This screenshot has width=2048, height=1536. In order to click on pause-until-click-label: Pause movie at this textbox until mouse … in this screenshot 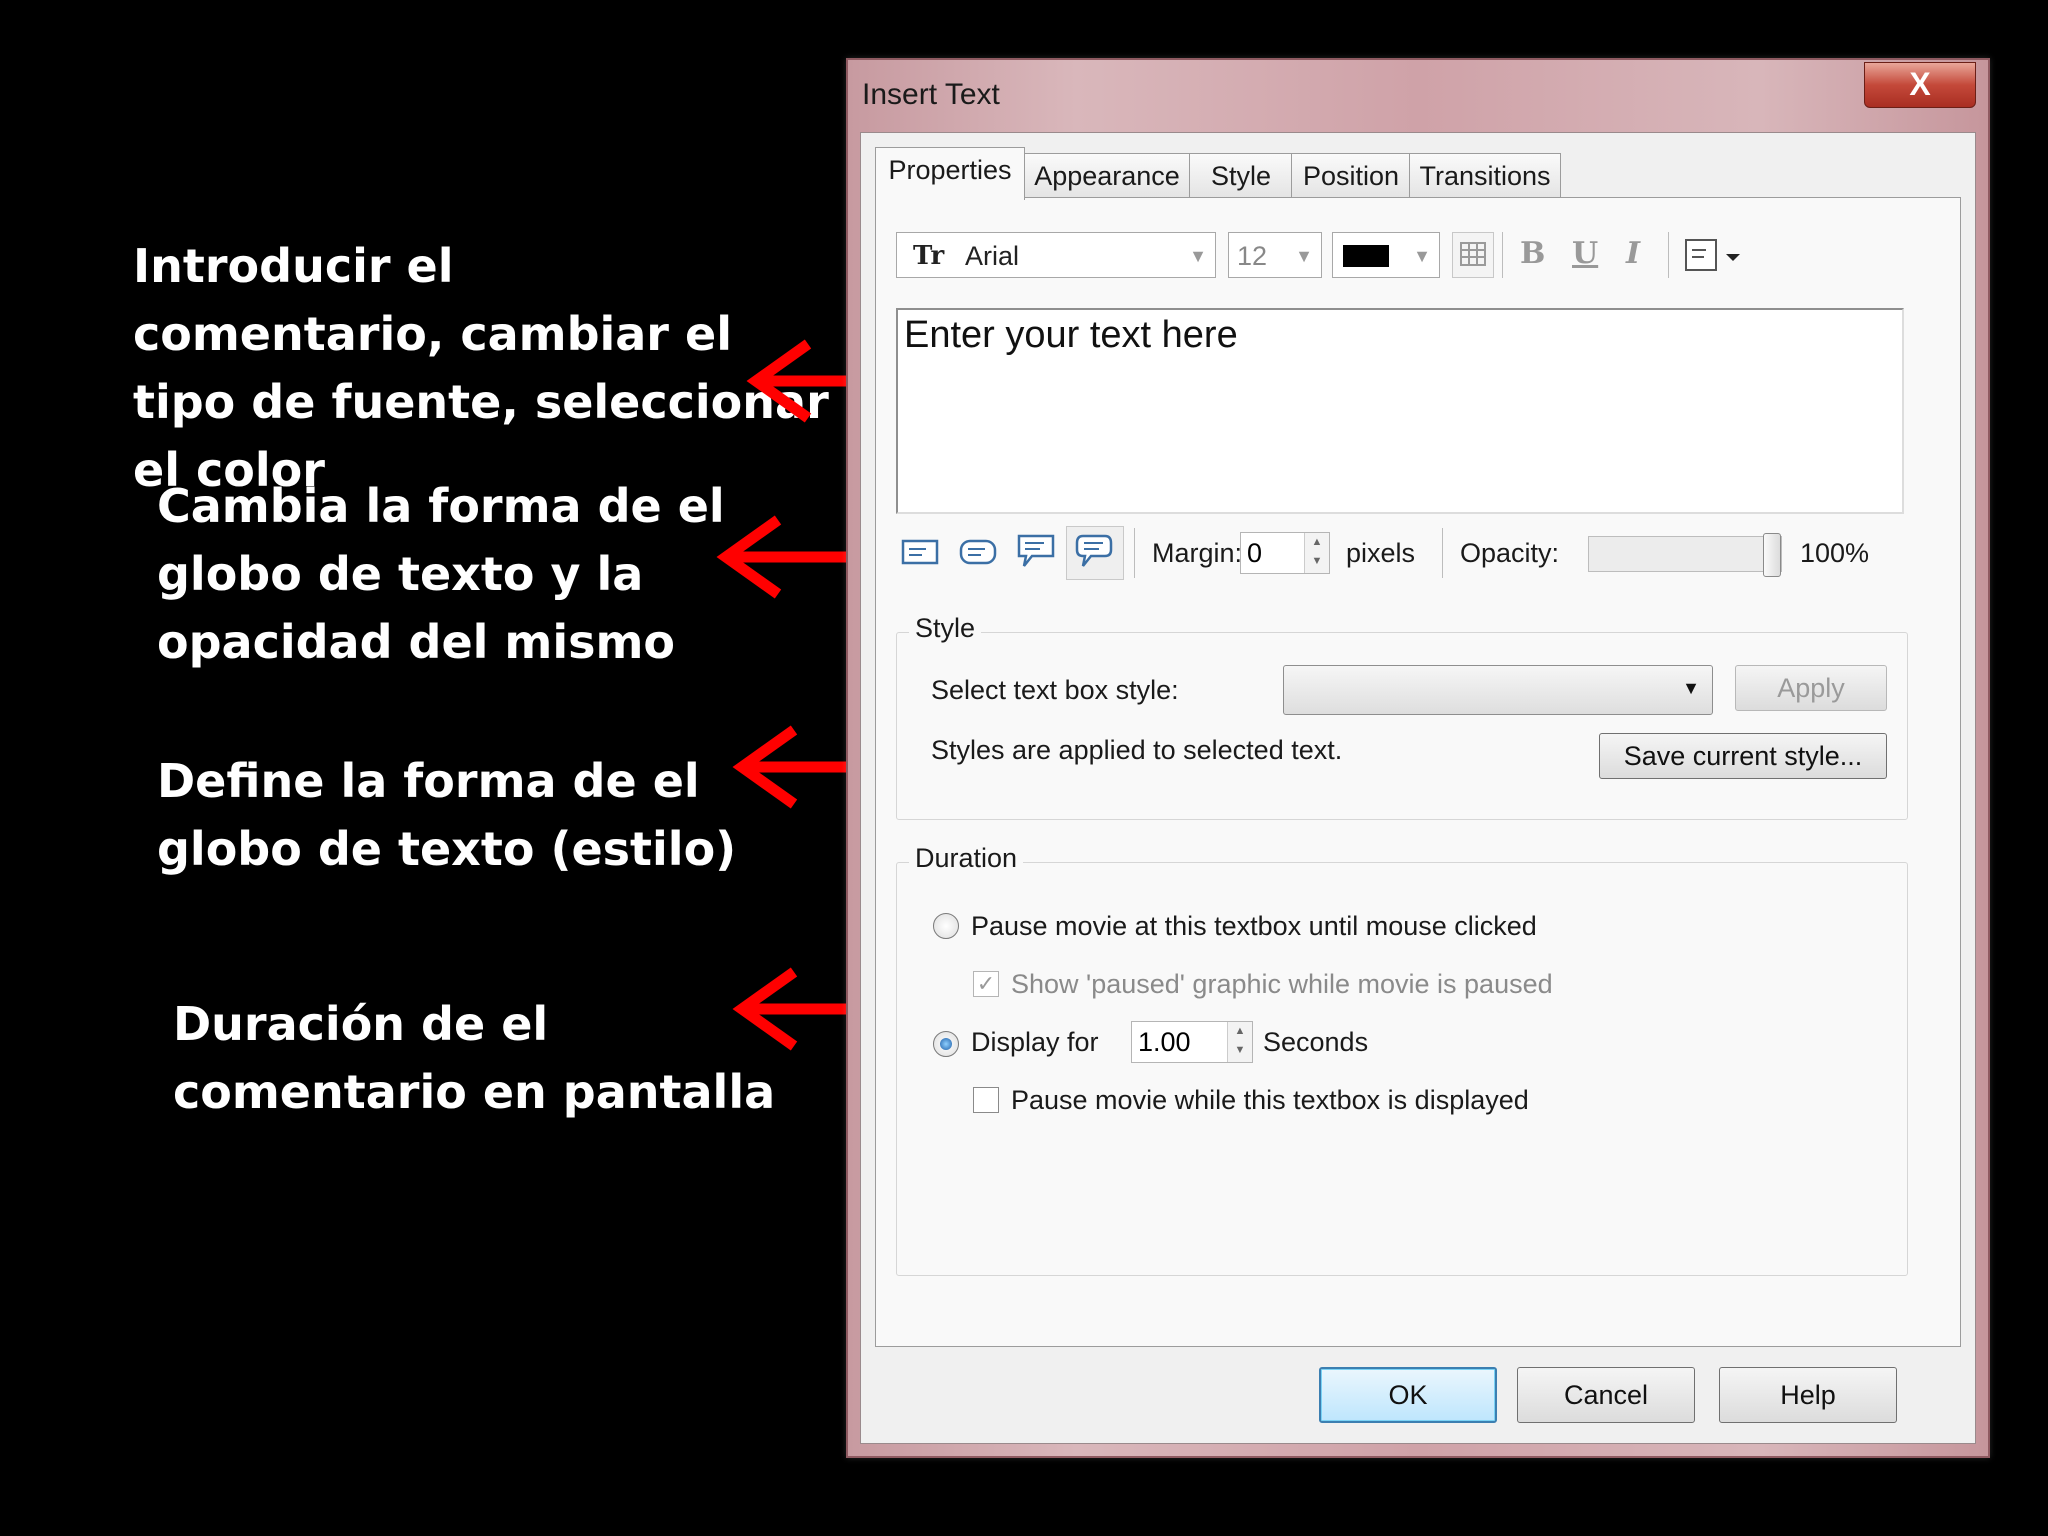, I will do `click(1254, 926)`.